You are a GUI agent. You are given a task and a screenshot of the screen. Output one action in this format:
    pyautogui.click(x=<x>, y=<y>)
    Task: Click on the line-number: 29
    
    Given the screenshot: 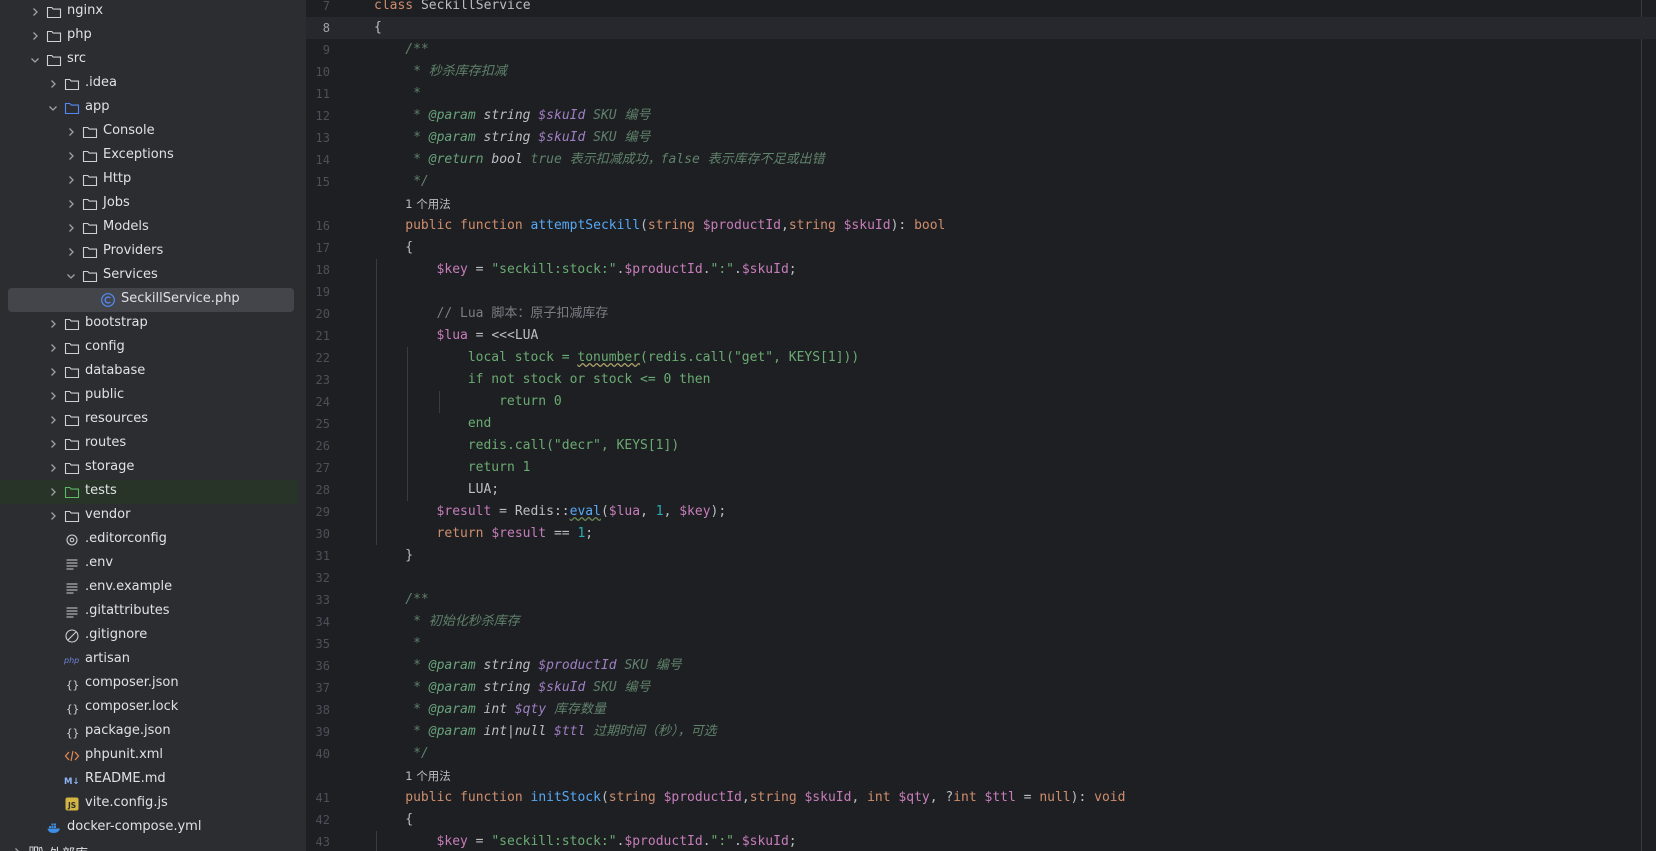 What is the action you would take?
    pyautogui.click(x=322, y=512)
    